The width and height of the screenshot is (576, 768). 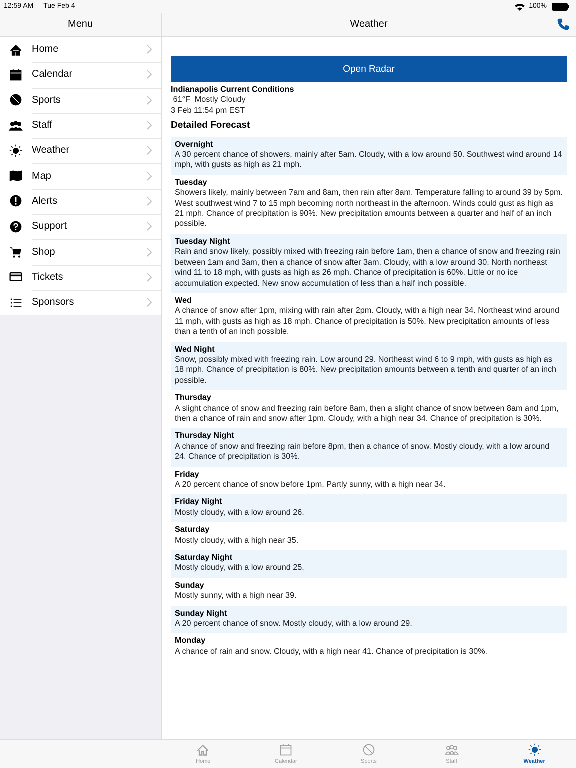 What do you see at coordinates (332, 652) in the screenshot?
I see `forecast-text: A chance of rain and snow. Cloudy, with a high near 41. Chance of precipitation is 30%.` at bounding box center [332, 652].